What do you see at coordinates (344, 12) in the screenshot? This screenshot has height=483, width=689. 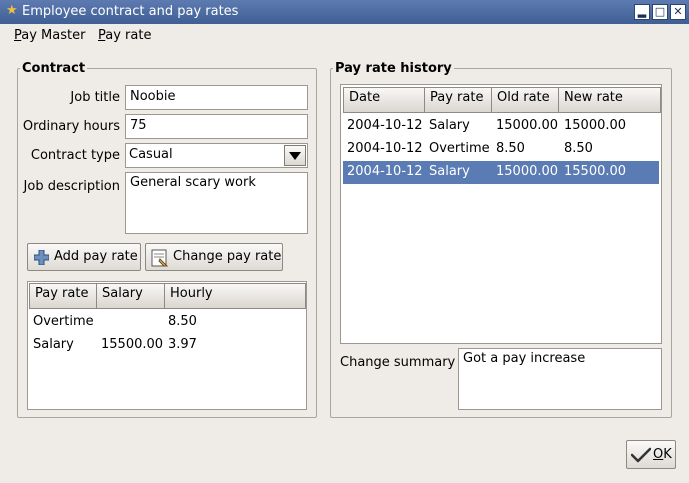 I see `title-bar: ★ Employee contract and pay rates ▂ □ ✕` at bounding box center [344, 12].